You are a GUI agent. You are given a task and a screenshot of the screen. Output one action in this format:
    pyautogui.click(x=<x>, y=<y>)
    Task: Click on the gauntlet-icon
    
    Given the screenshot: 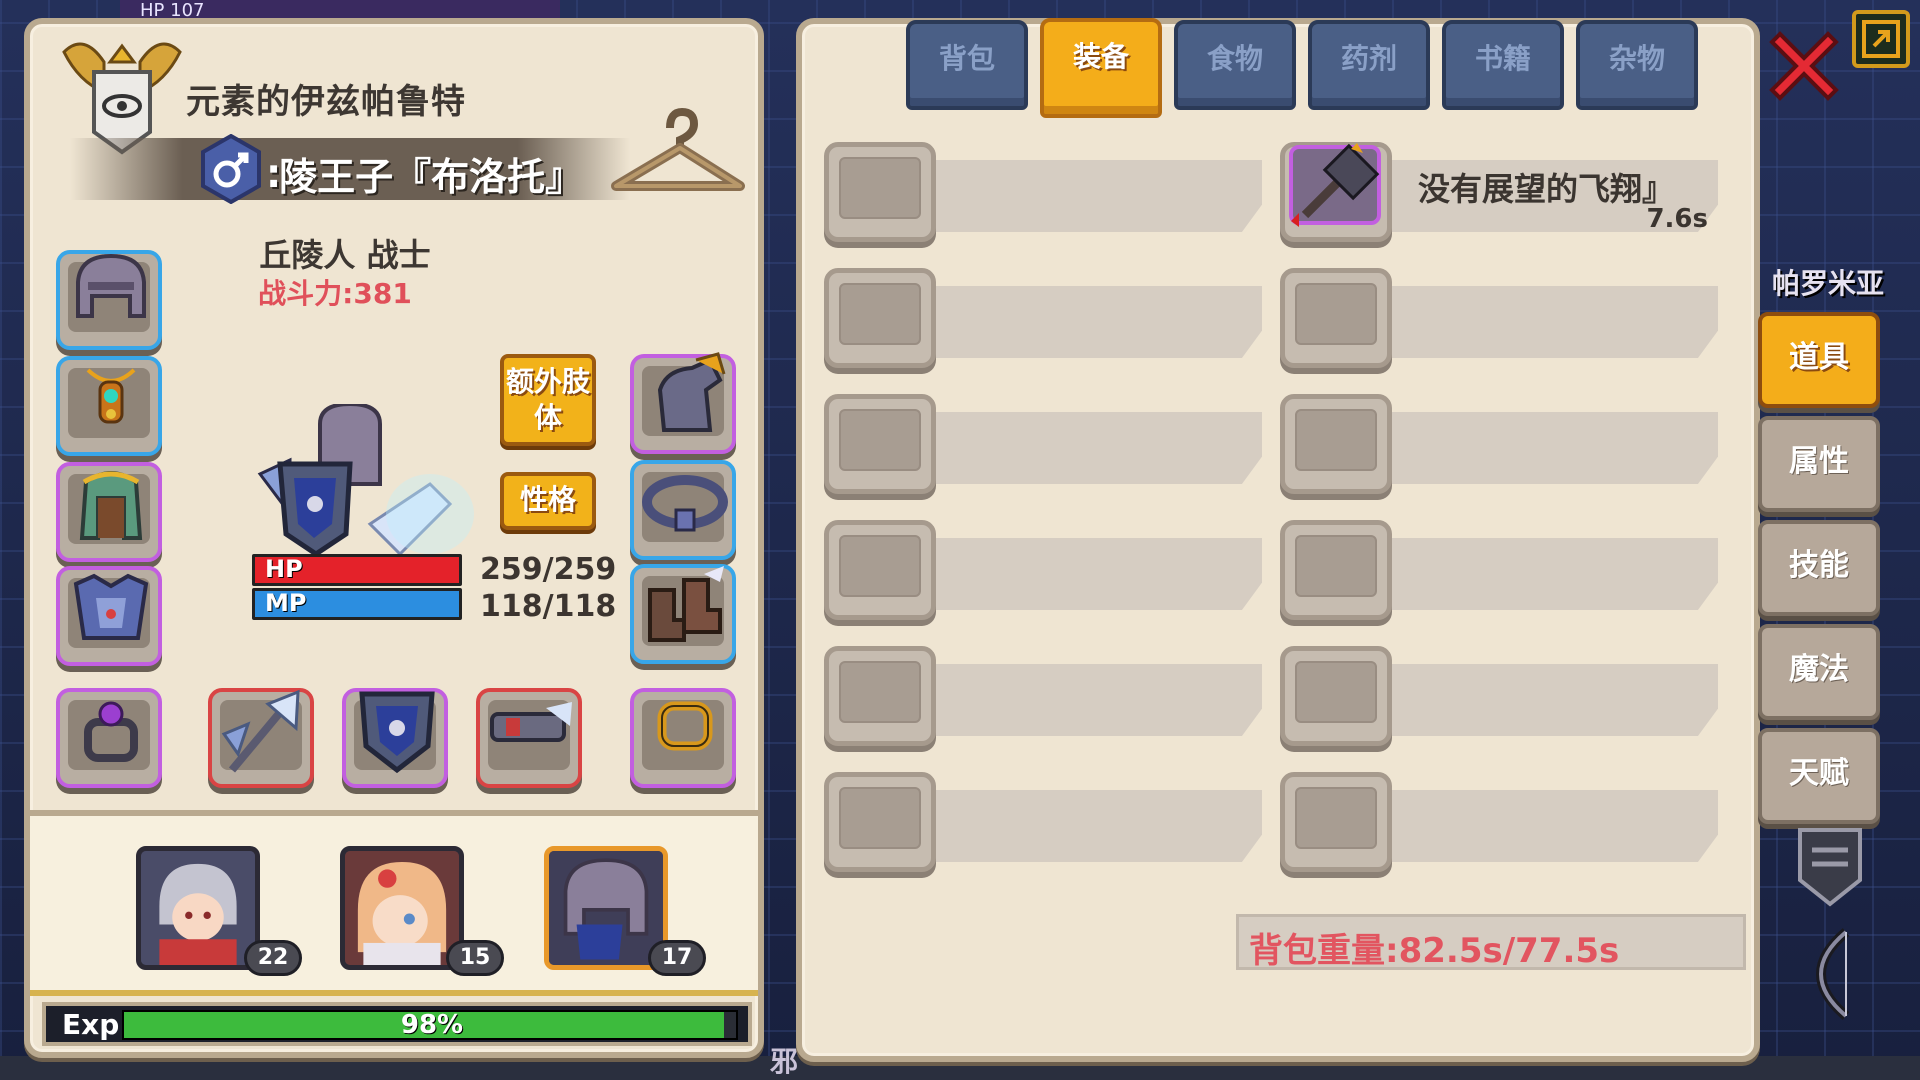 What is the action you would take?
    pyautogui.click(x=691, y=392)
    